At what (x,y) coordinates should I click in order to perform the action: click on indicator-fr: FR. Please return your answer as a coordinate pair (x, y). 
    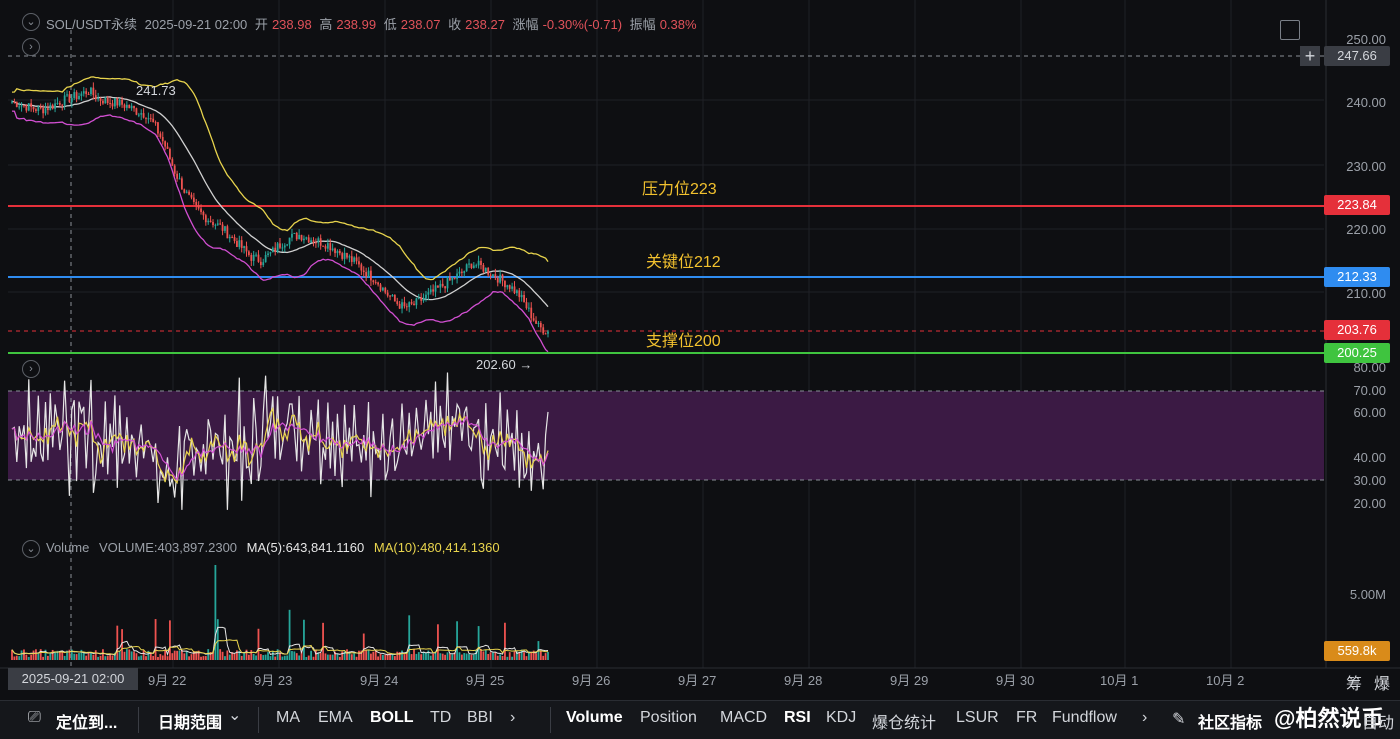
    Looking at the image, I should click on (1026, 718).